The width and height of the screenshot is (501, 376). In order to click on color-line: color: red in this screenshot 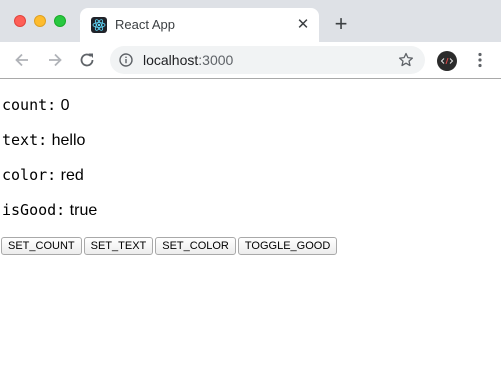, I will do `click(43, 175)`.